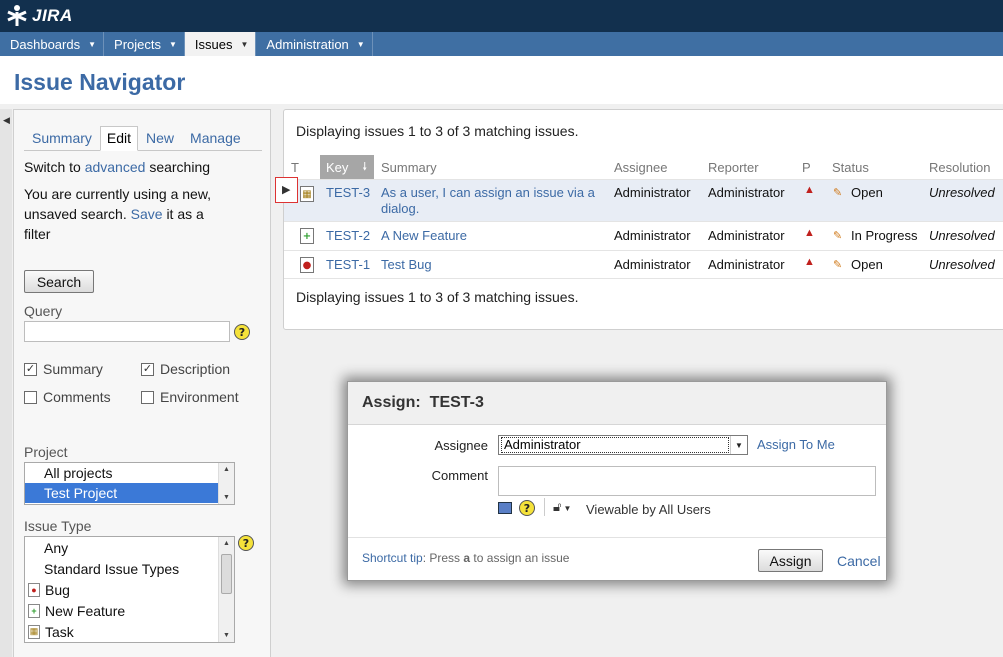  What do you see at coordinates (286, 190) in the screenshot?
I see `issue-actions-trigger: ▶` at bounding box center [286, 190].